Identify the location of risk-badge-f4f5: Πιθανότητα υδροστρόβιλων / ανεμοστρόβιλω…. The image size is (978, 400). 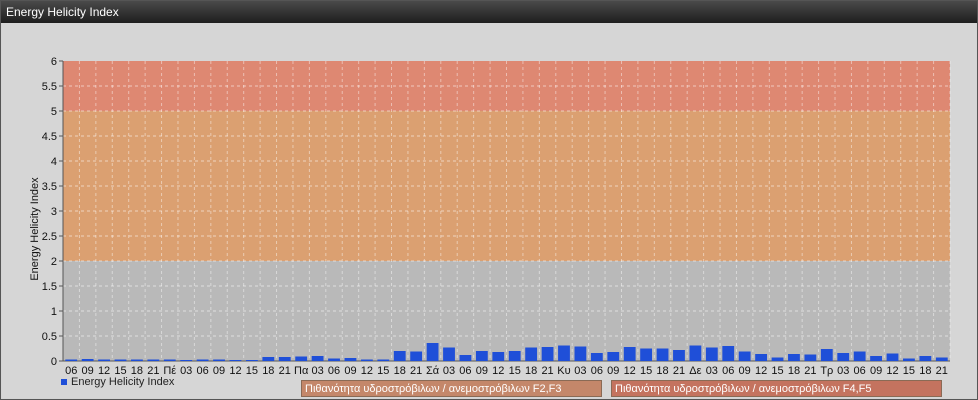
(776, 388).